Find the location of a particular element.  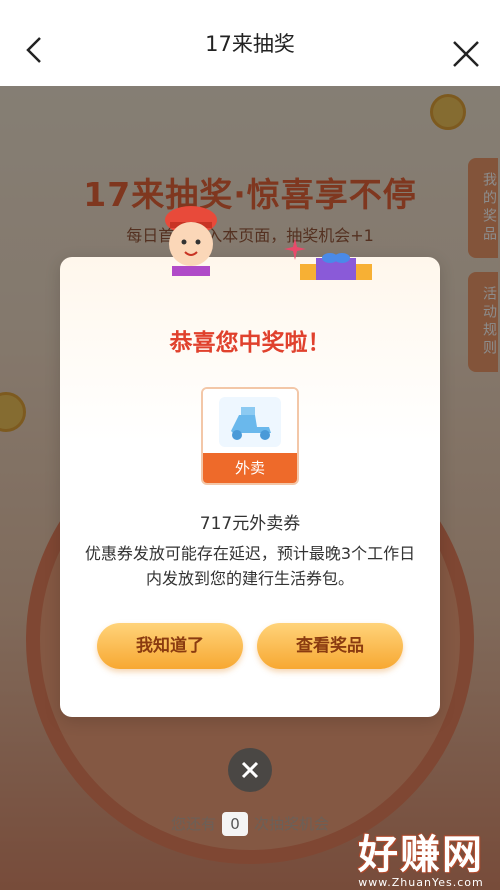

prize-description: 优惠券发放可能存在延迟，预计最晚3个工作日内发放到您的建行生活券包。 is located at coordinates (250, 566).